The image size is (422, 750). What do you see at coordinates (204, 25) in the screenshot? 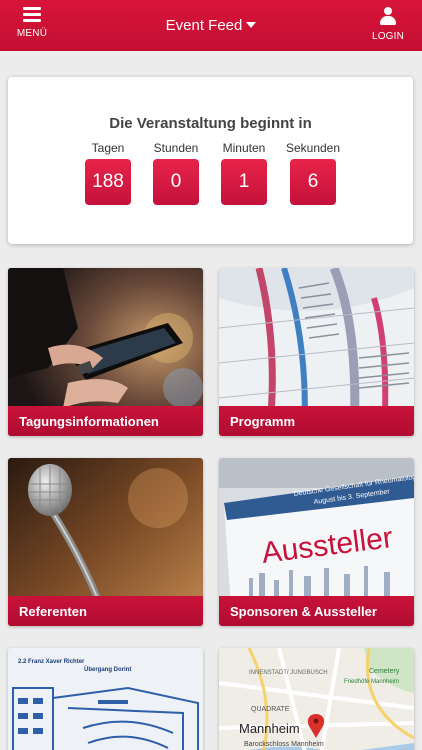
I see `page-title: Event Feed` at bounding box center [204, 25].